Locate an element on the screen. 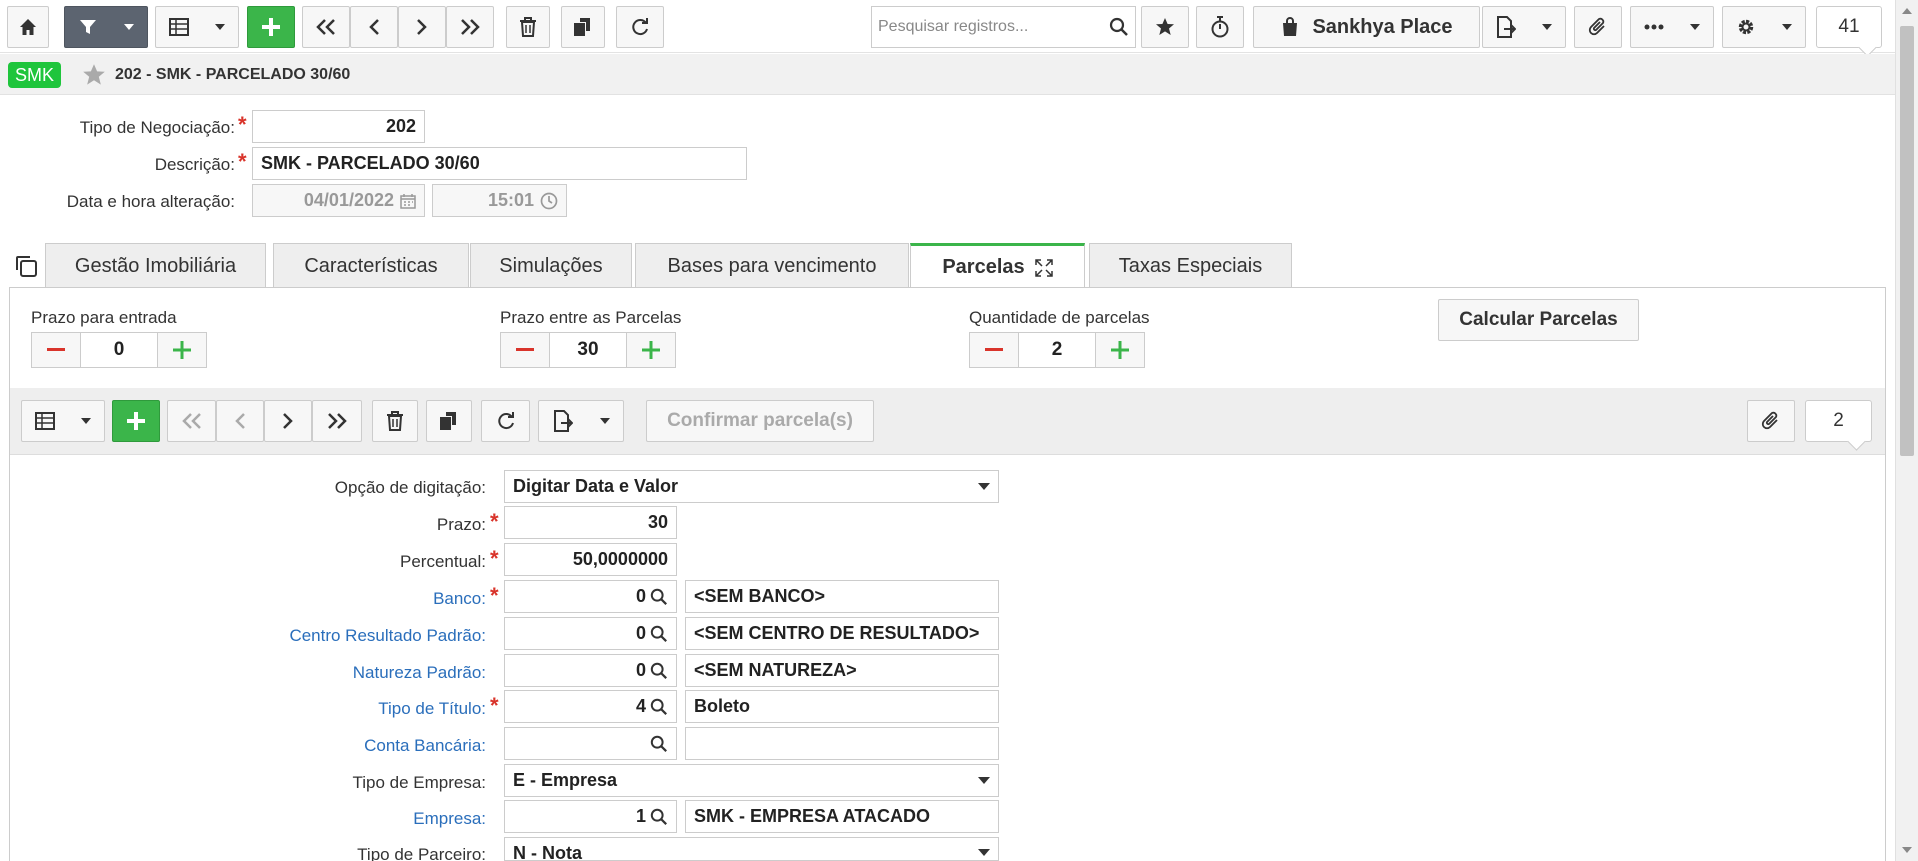 This screenshot has height=861, width=1918. centro-resultado-label: Centro Resultado Padrão: is located at coordinates (387, 636).